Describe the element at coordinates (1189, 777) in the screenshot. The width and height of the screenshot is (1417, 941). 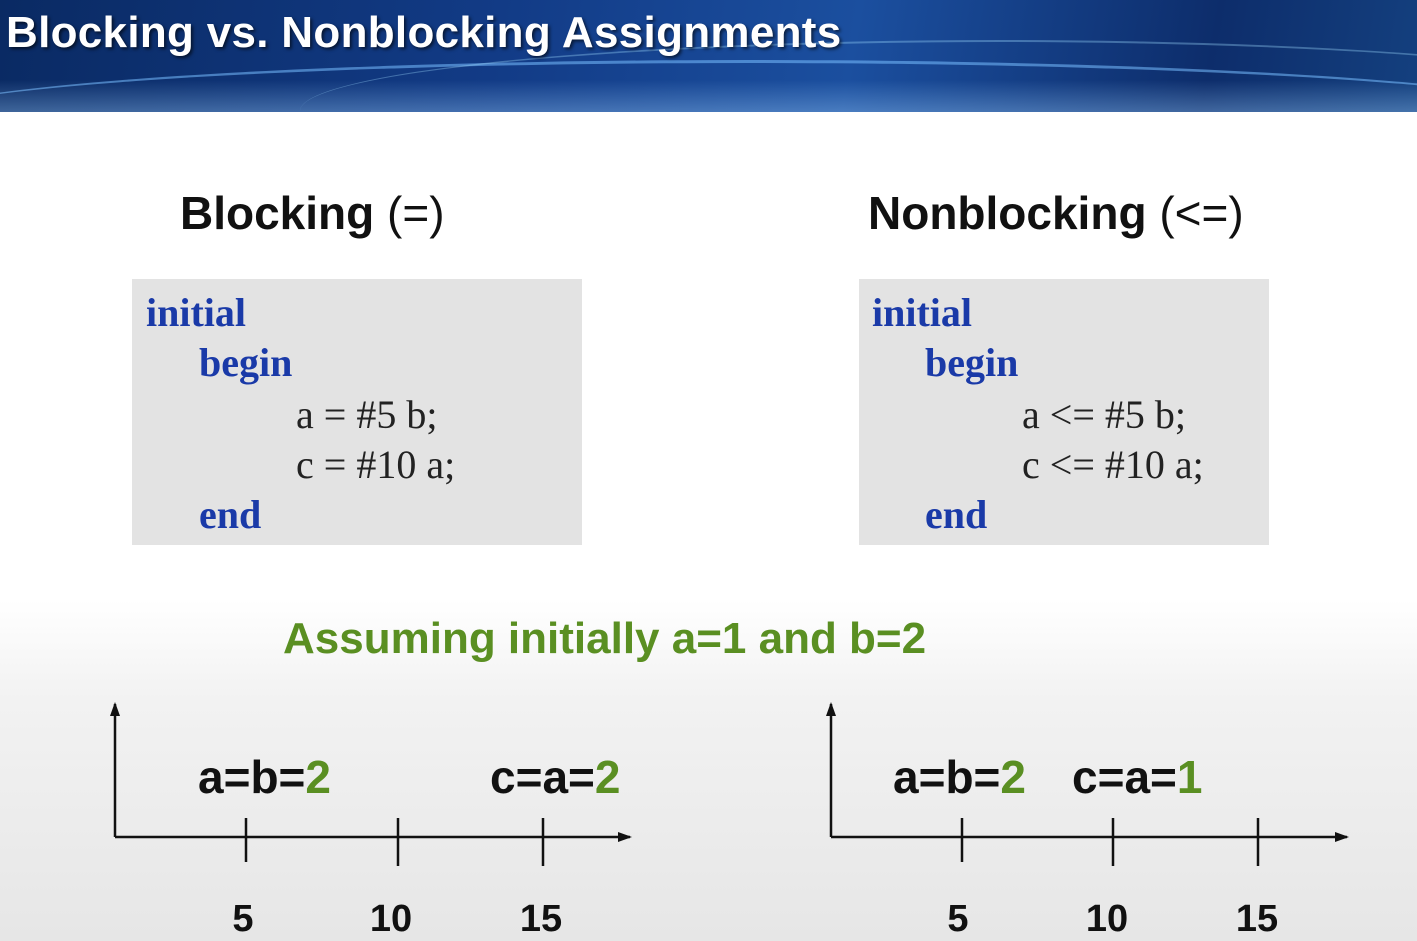
I see `event-value: 1` at that location.